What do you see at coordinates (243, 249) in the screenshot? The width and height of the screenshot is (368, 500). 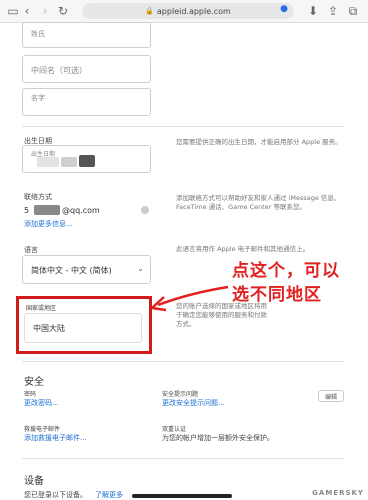 I see `language-description: 此语言将用作 Apple 电子邮件和其他通信上。` at bounding box center [243, 249].